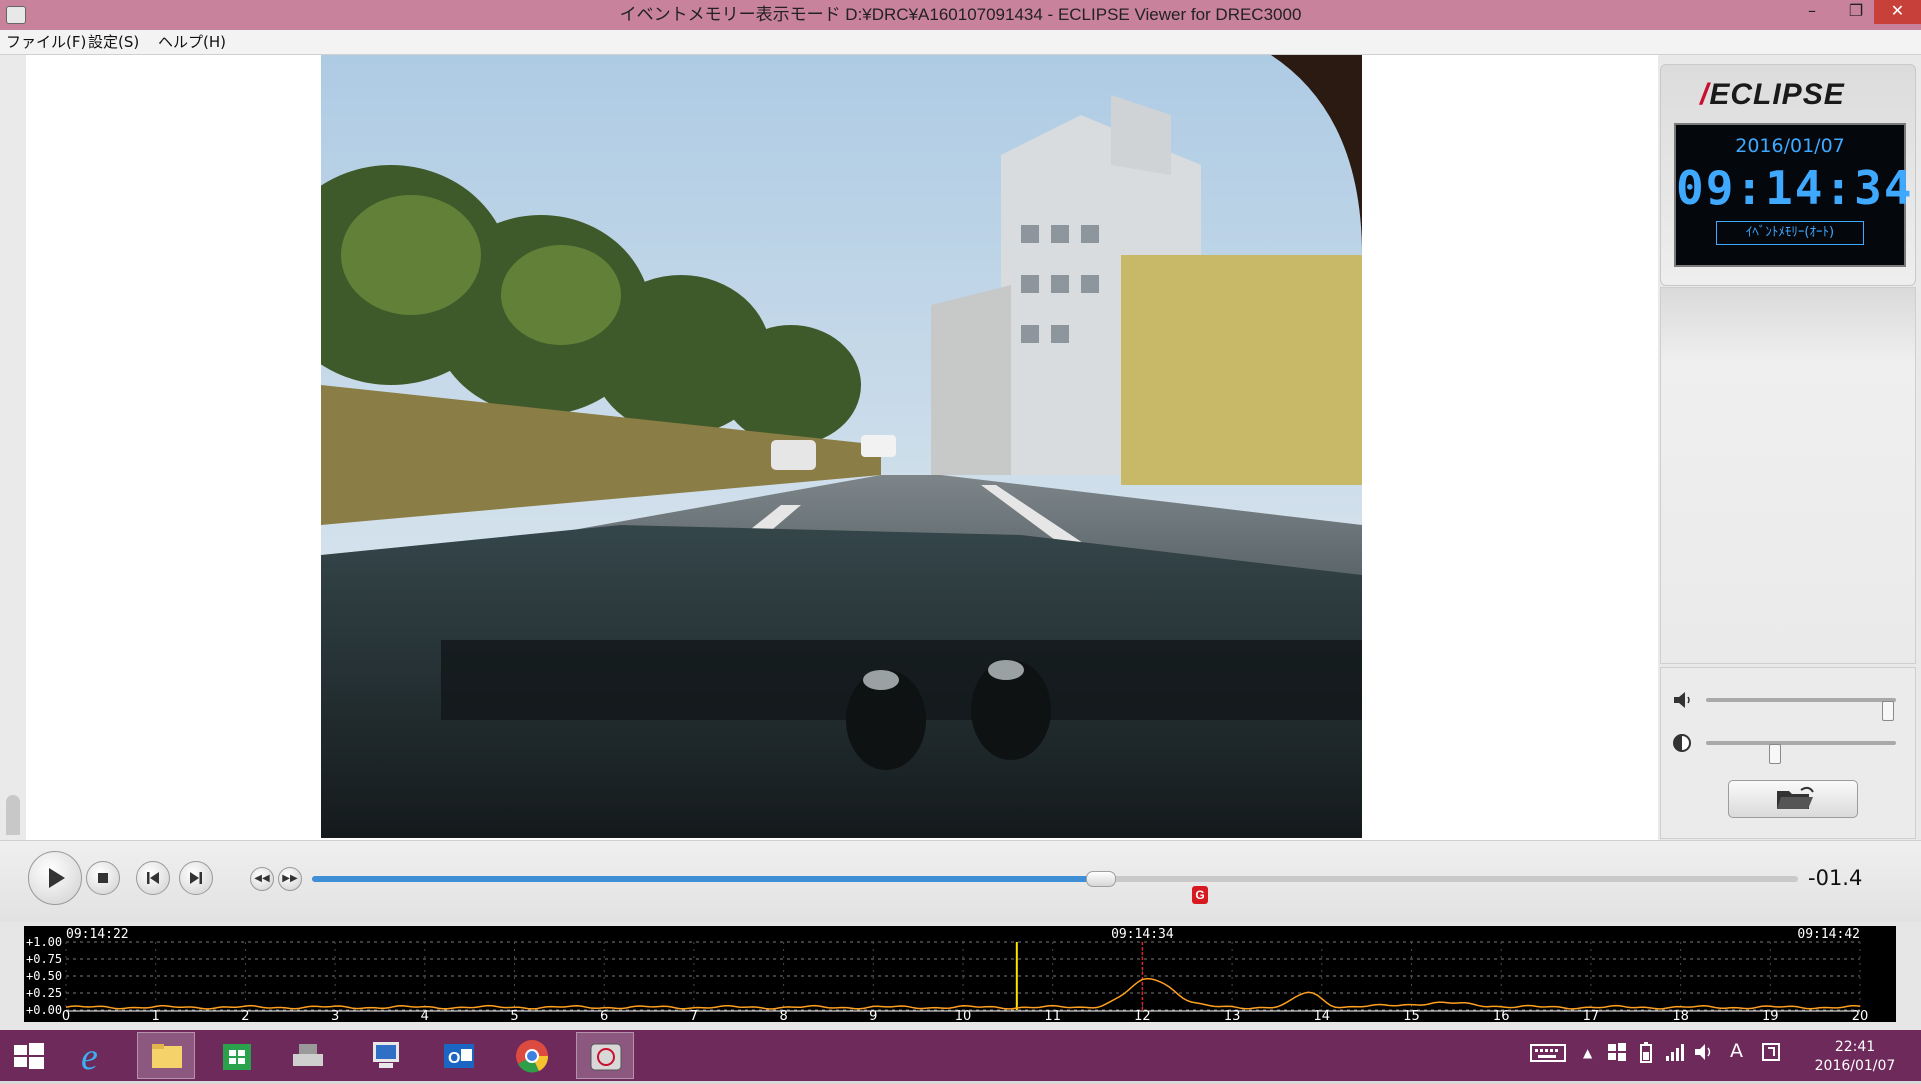  Describe the element at coordinates (1142, 934) in the screenshot. I see `time-label-center: 09:14:34` at that location.